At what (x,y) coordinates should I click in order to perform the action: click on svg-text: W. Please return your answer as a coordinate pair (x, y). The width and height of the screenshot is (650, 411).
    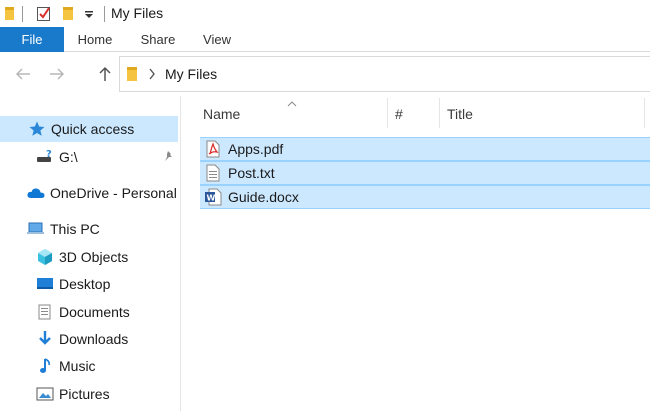
    Looking at the image, I should click on (211, 198).